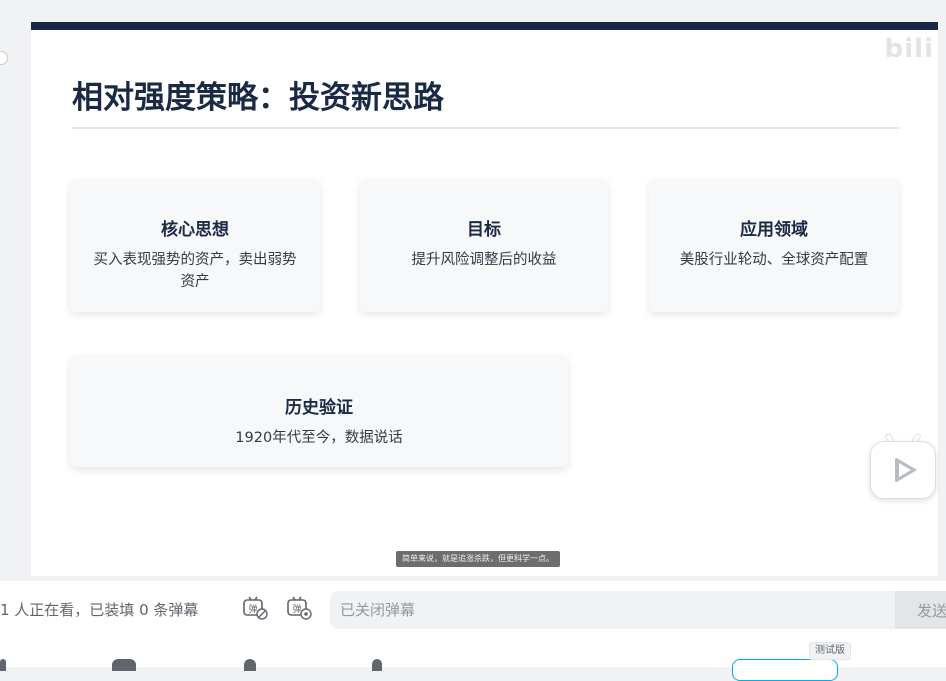 The image size is (946, 681). What do you see at coordinates (473, 660) in the screenshot?
I see `toolbar-row: 测试版` at bounding box center [473, 660].